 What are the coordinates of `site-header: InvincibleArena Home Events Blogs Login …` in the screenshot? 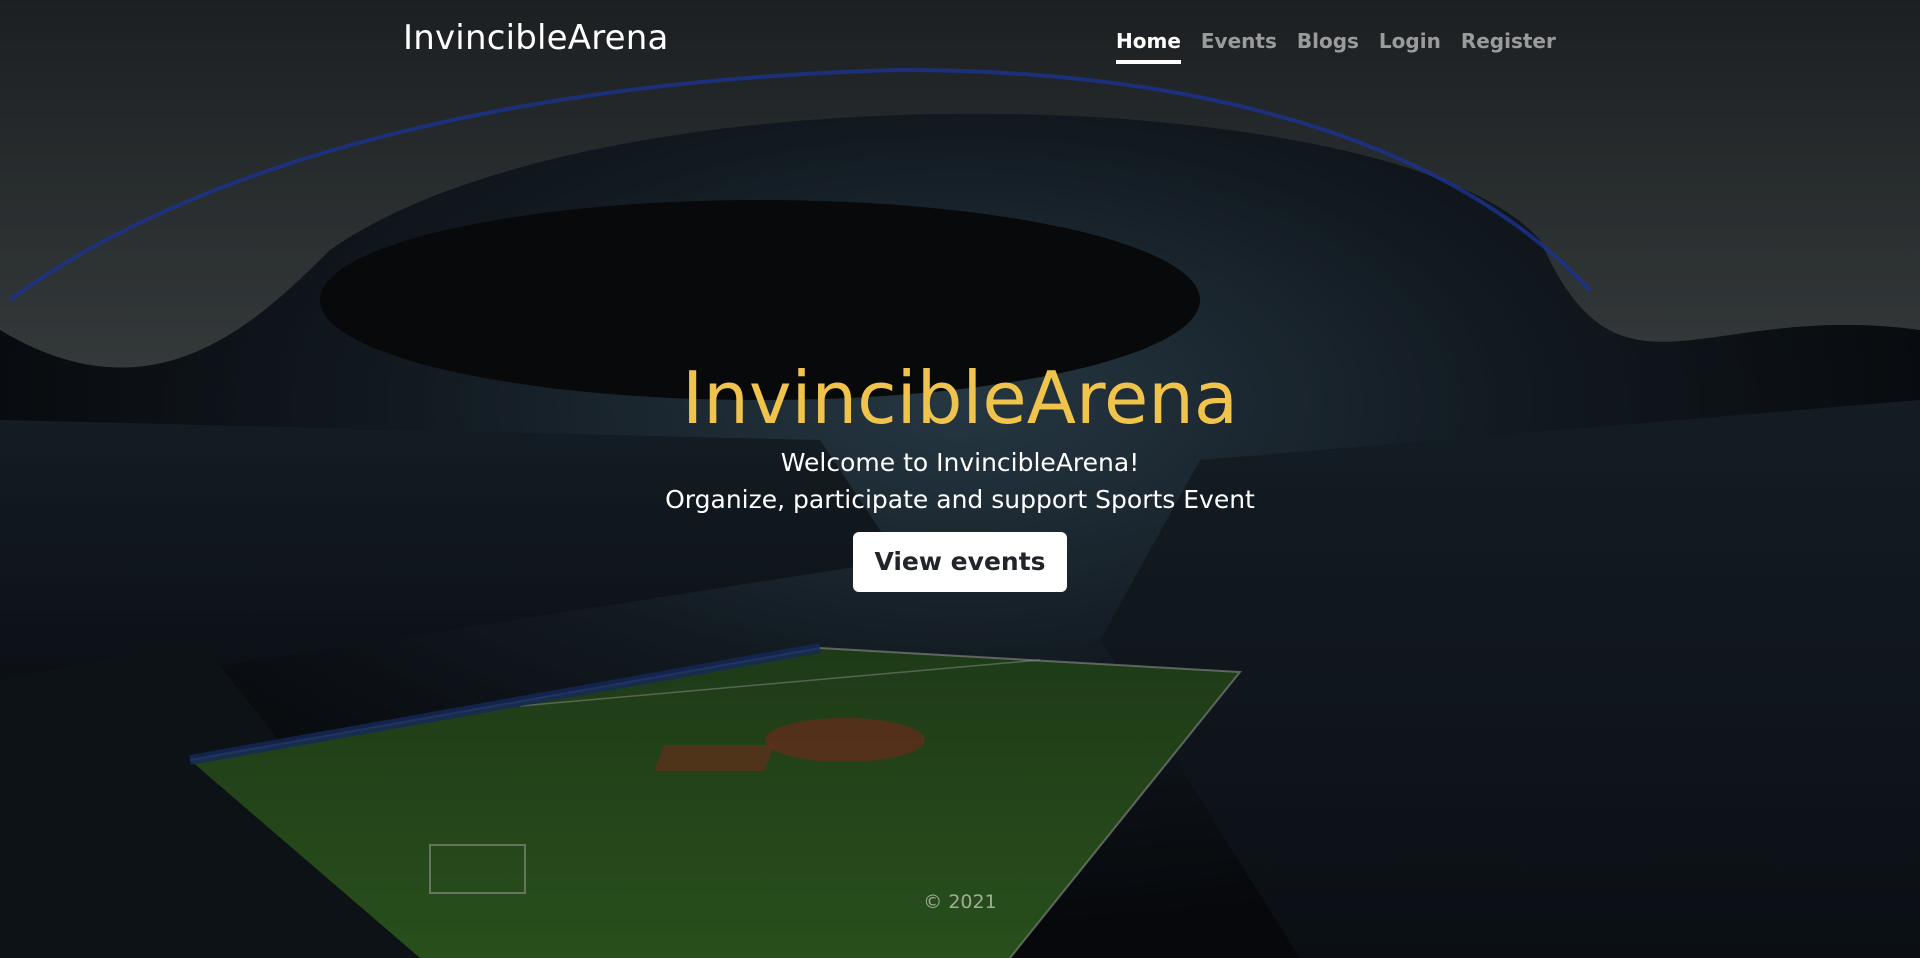 It's located at (960, 42).